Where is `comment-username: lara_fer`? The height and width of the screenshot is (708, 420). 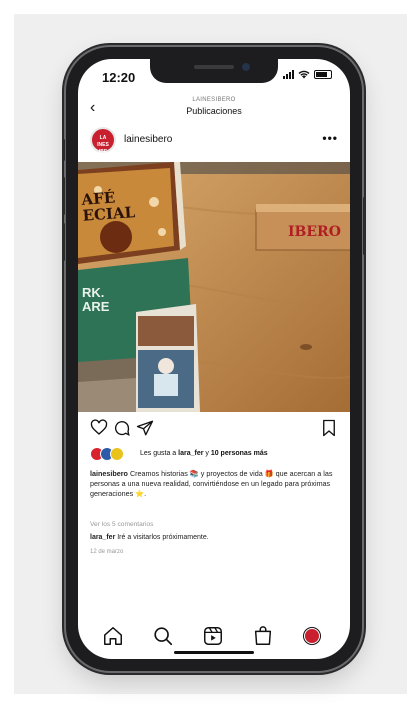 comment-username: lara_fer is located at coordinates (102, 537).